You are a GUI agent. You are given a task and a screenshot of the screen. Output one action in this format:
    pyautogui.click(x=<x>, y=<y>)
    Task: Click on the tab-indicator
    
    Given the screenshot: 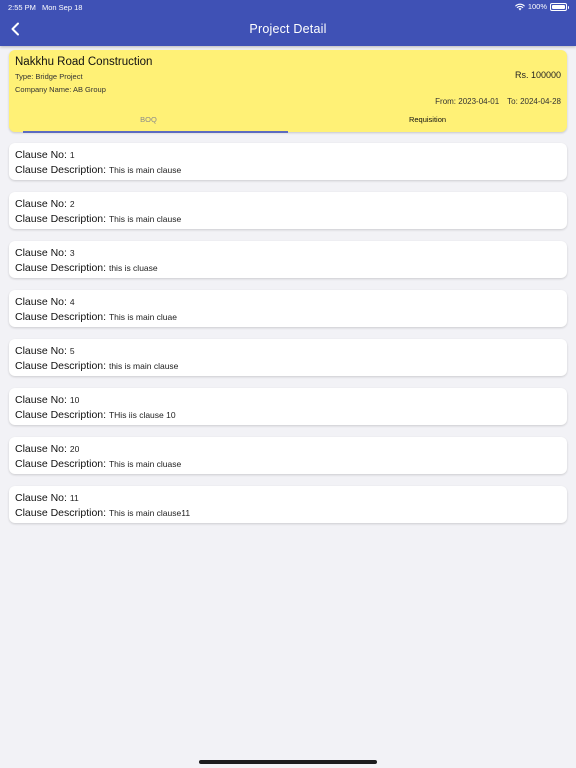 What is the action you would take?
    pyautogui.click(x=155, y=132)
    